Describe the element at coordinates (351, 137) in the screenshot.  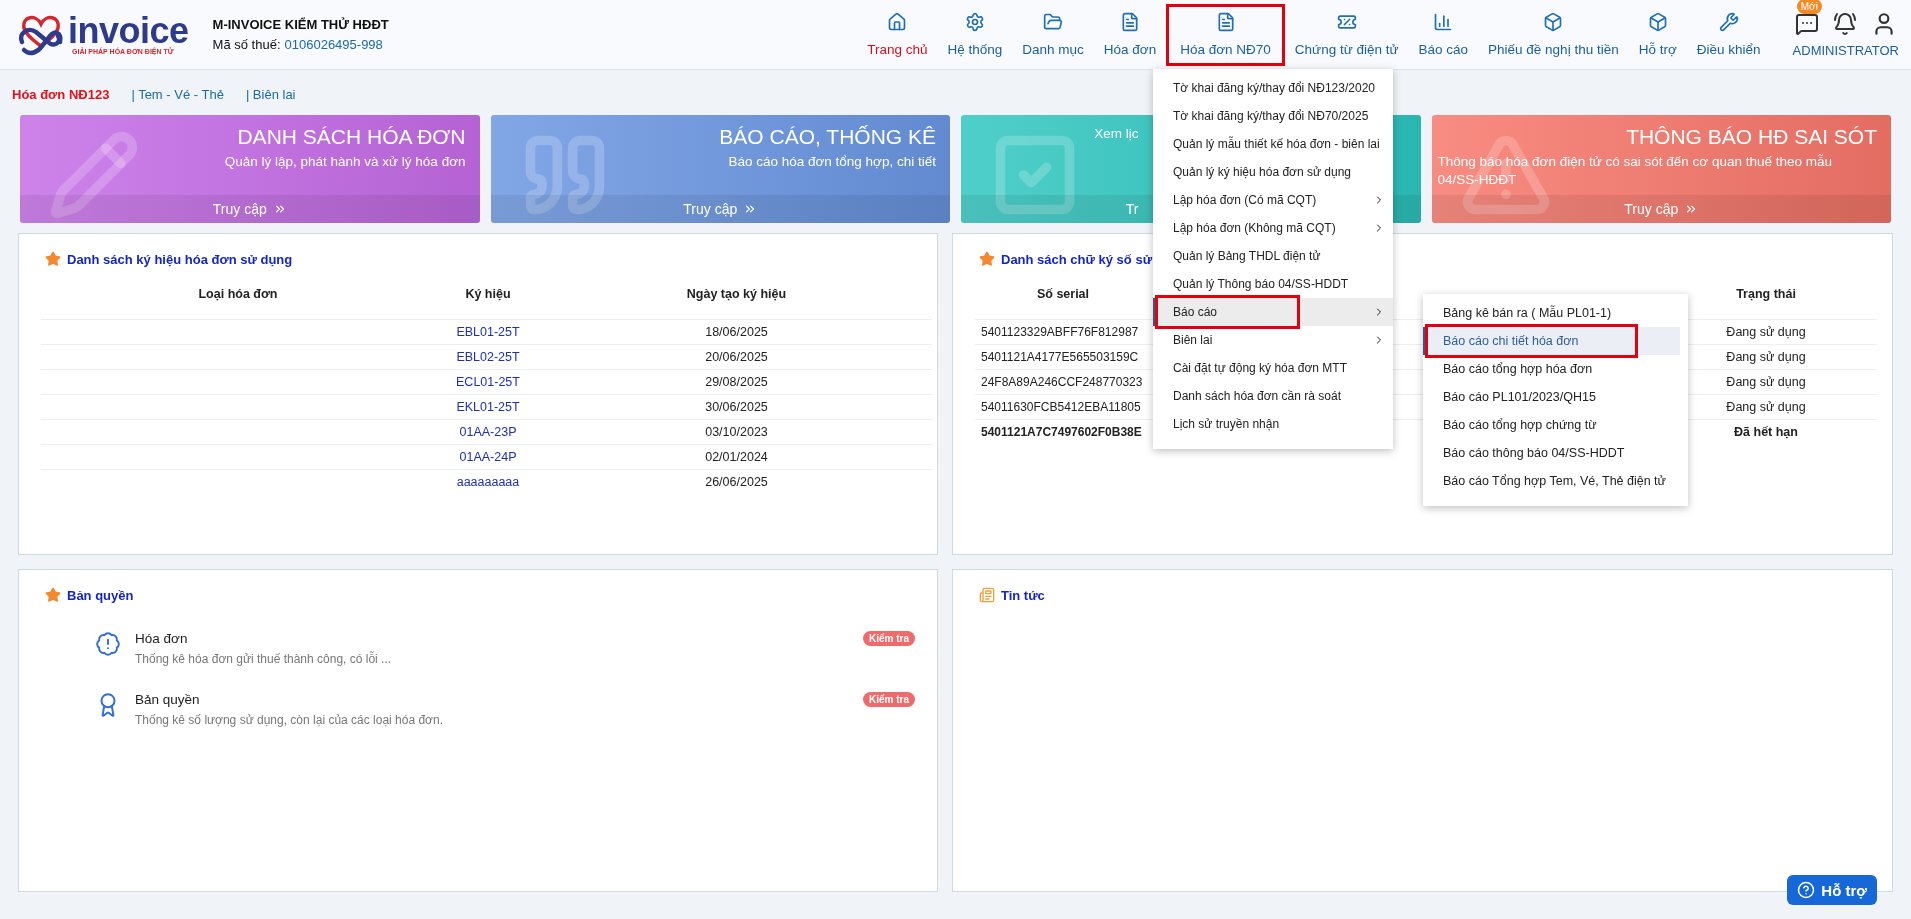
I see `card-title: DANH SÁCH HÓA ĐƠN` at that location.